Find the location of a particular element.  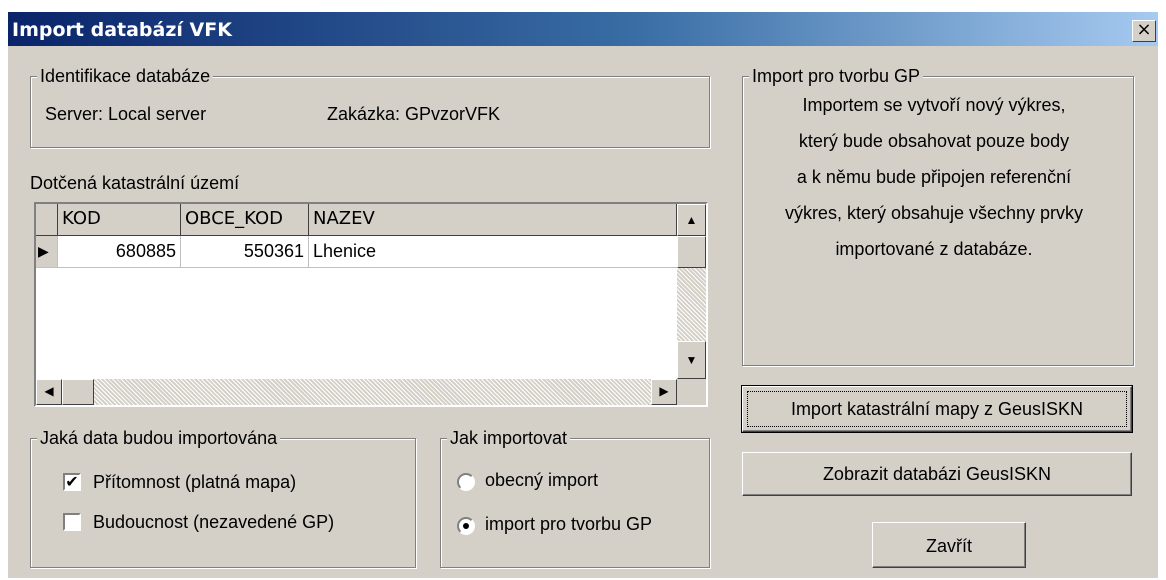

scroll-up-icon: ▲ is located at coordinates (691, 220).